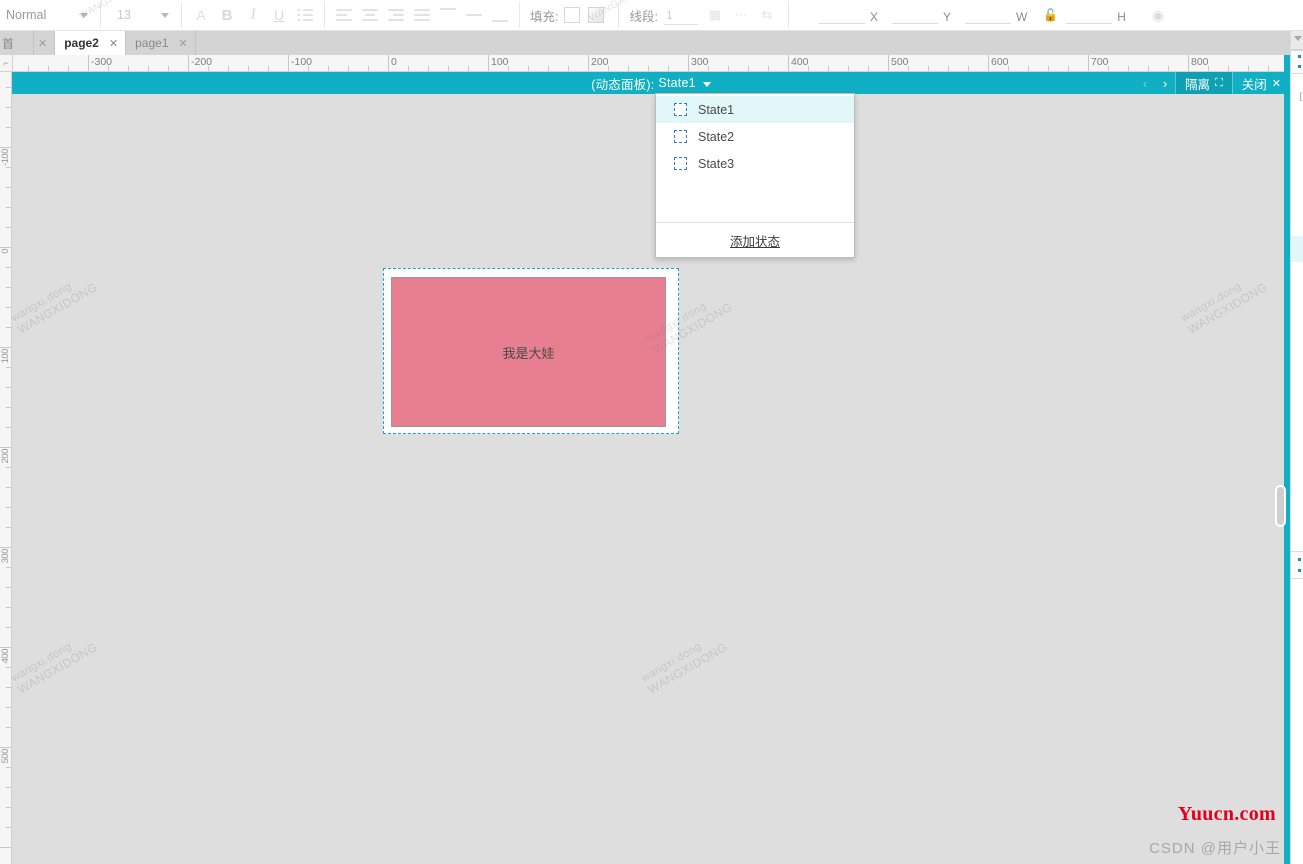  What do you see at coordinates (161, 43) in the screenshot?
I see `tab-page1: page1 ✕` at bounding box center [161, 43].